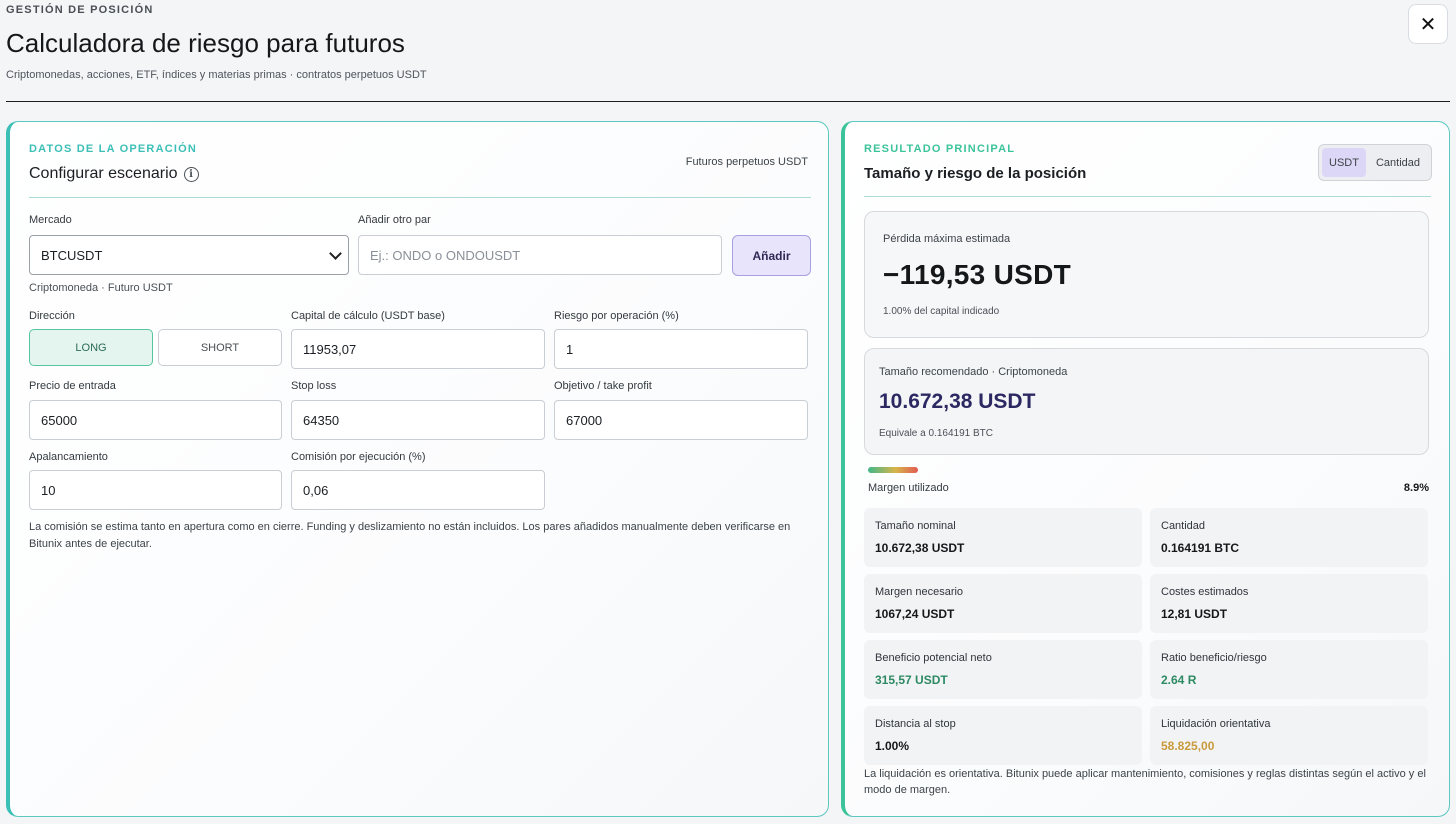 Image resolution: width=1456 pixels, height=824 pixels. What do you see at coordinates (728, 101) in the screenshot?
I see `header-divider` at bounding box center [728, 101].